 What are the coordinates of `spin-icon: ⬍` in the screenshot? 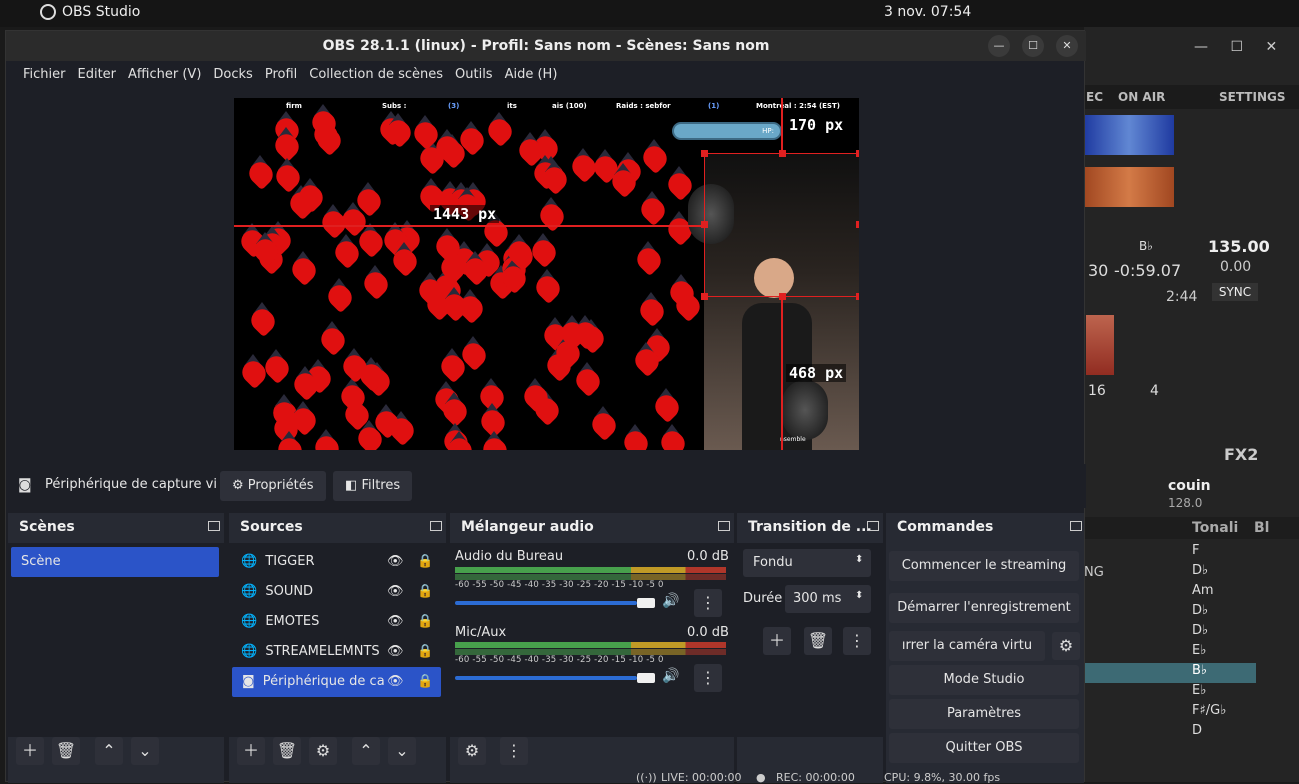 It's located at (859, 595).